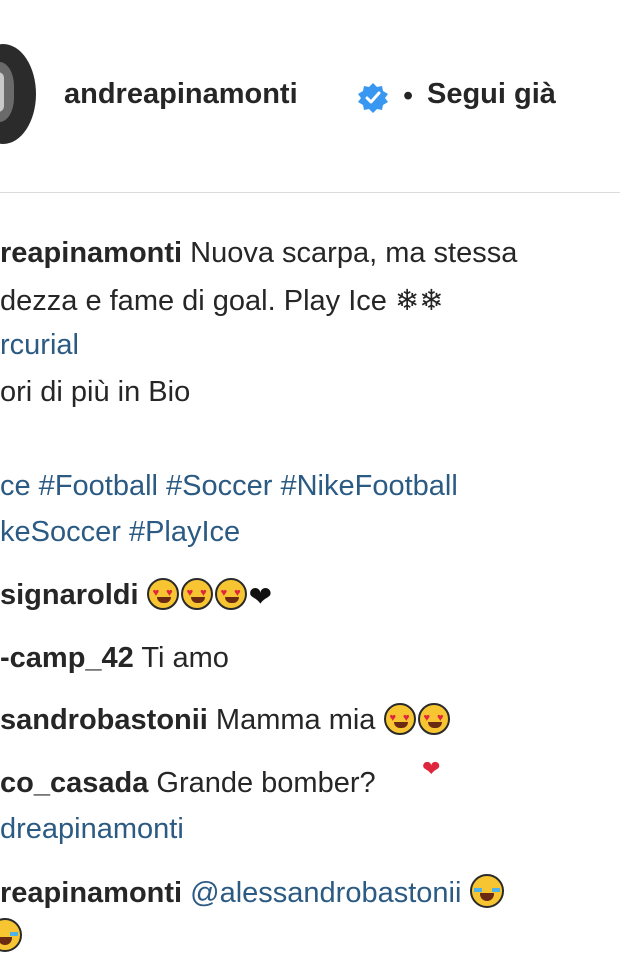 Image resolution: width=620 pixels, height=973 pixels. I want to click on caption-author: reapinamonti, so click(91, 253).